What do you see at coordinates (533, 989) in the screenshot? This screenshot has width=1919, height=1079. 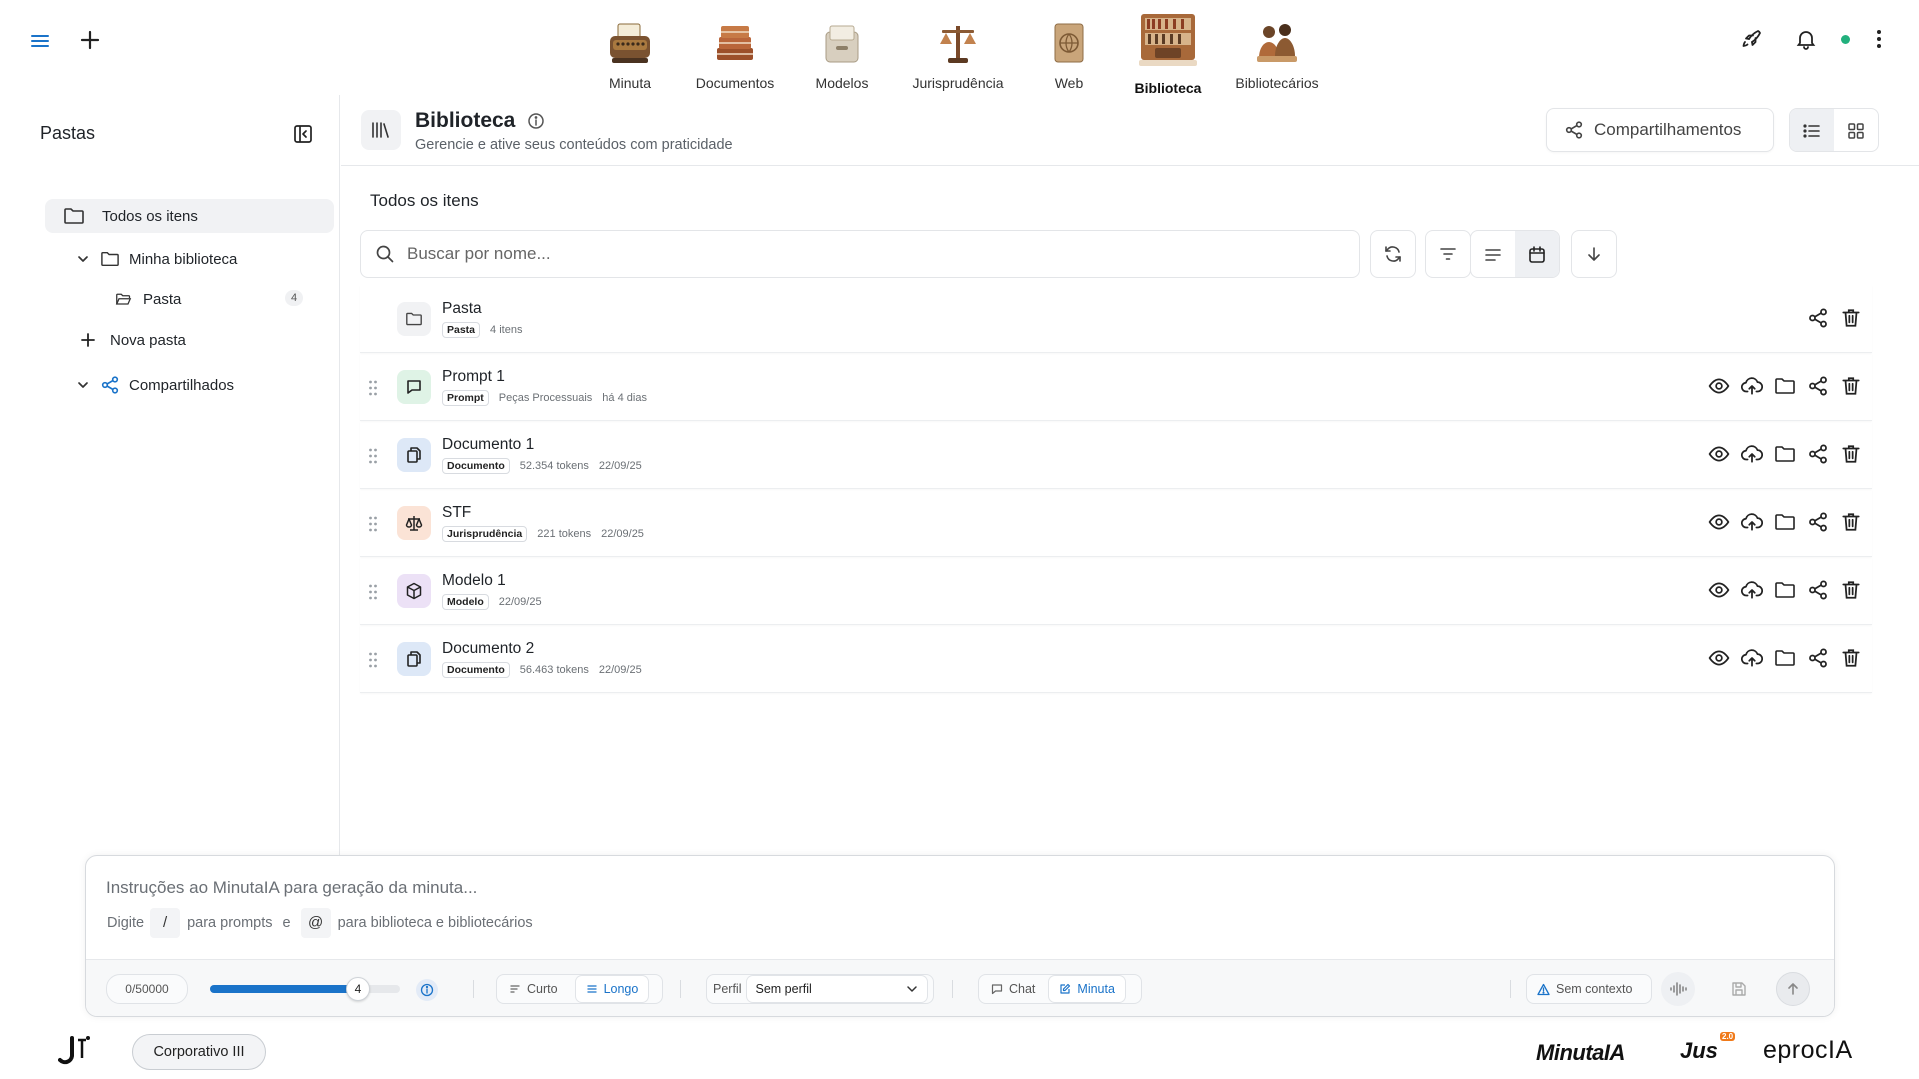 I see `length-short-button: Curto` at bounding box center [533, 989].